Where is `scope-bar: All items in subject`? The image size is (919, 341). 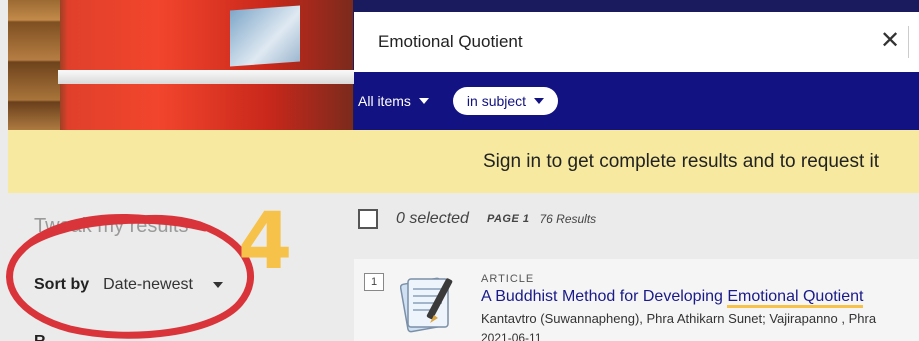
scope-bar: All items in subject is located at coordinates (636, 101).